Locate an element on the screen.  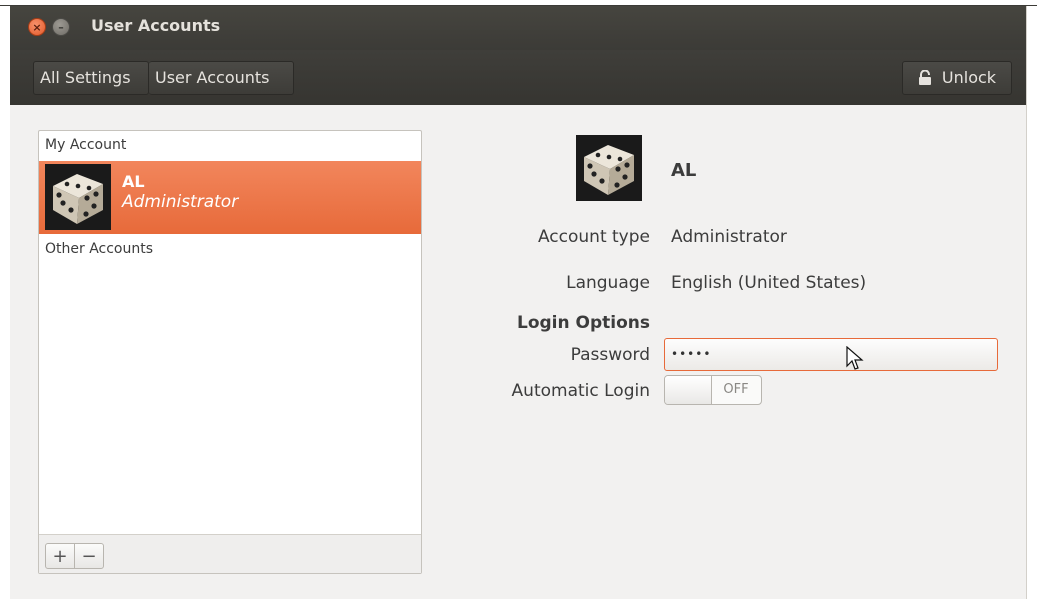
list-toolbar: + − is located at coordinates (230, 553).